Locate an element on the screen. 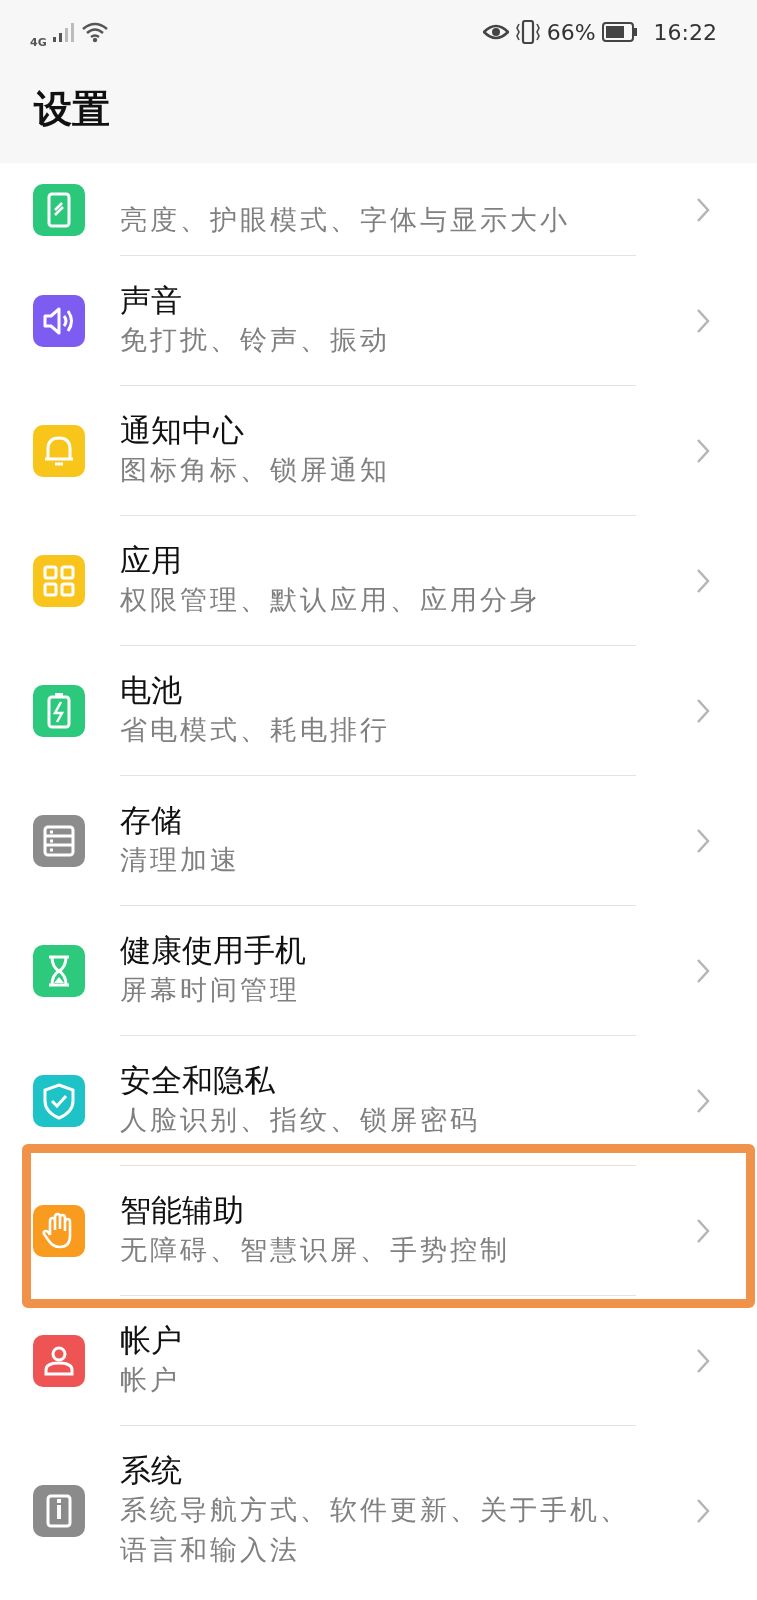 The image size is (757, 1600). item-subtitle: 省电模式、耗电排行 is located at coordinates (255, 730).